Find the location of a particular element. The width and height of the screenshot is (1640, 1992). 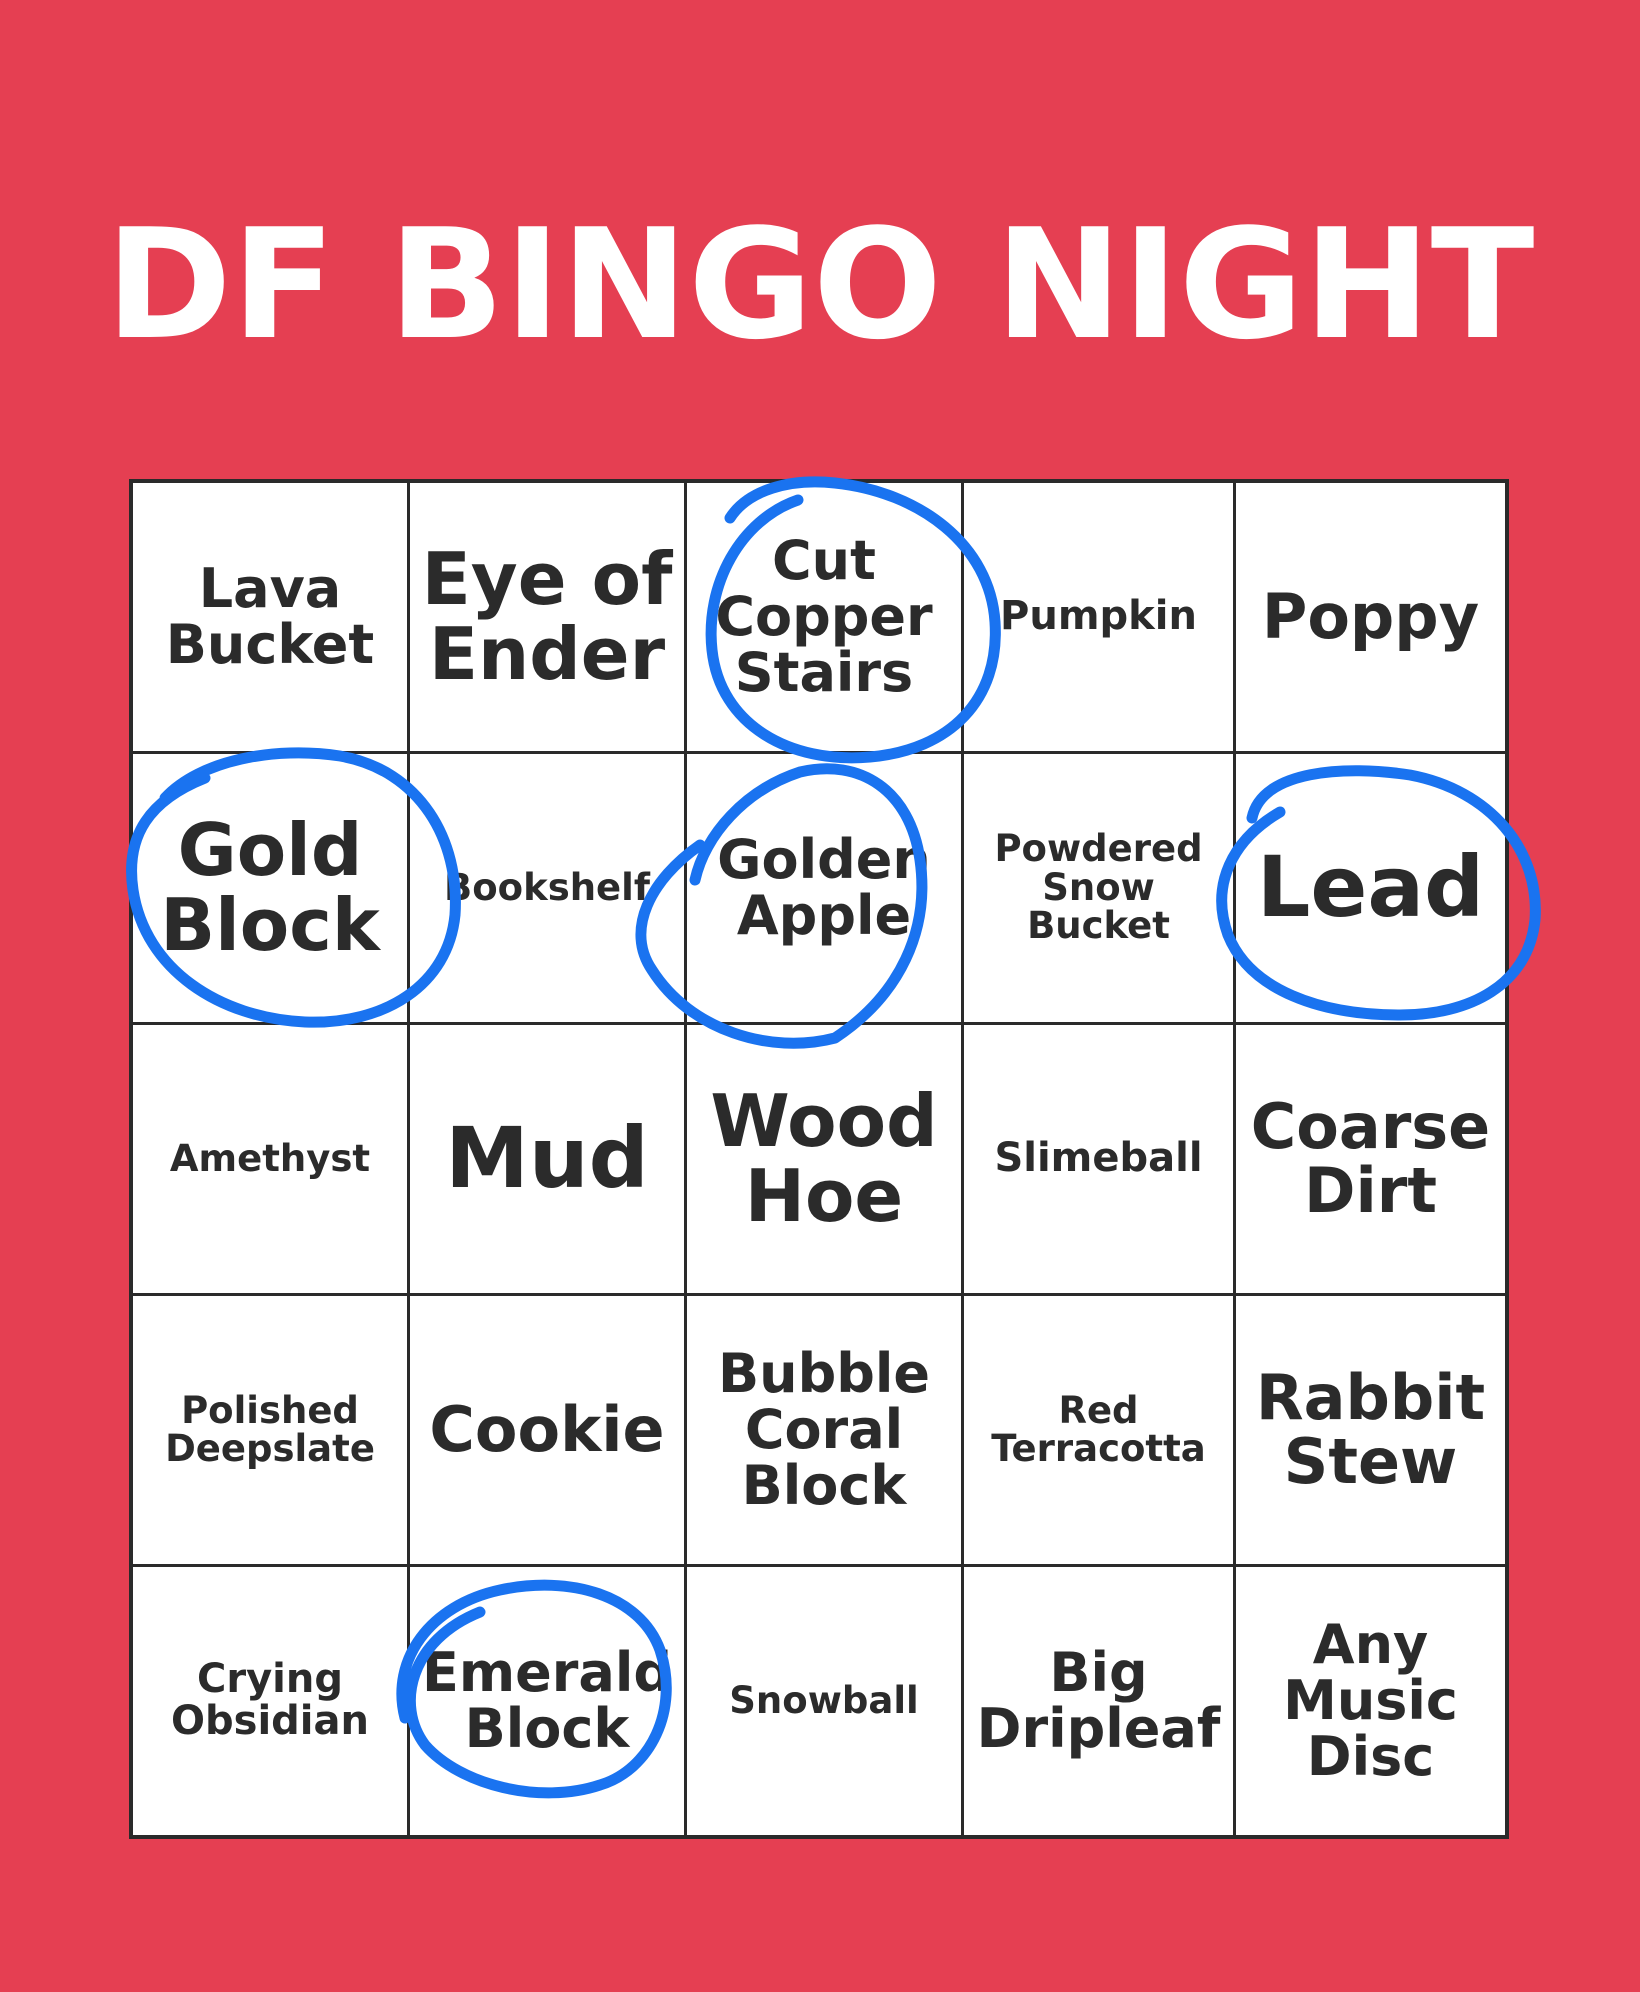

bingo-cell-pumpkin: Pumpkin is located at coordinates (1100, 618).